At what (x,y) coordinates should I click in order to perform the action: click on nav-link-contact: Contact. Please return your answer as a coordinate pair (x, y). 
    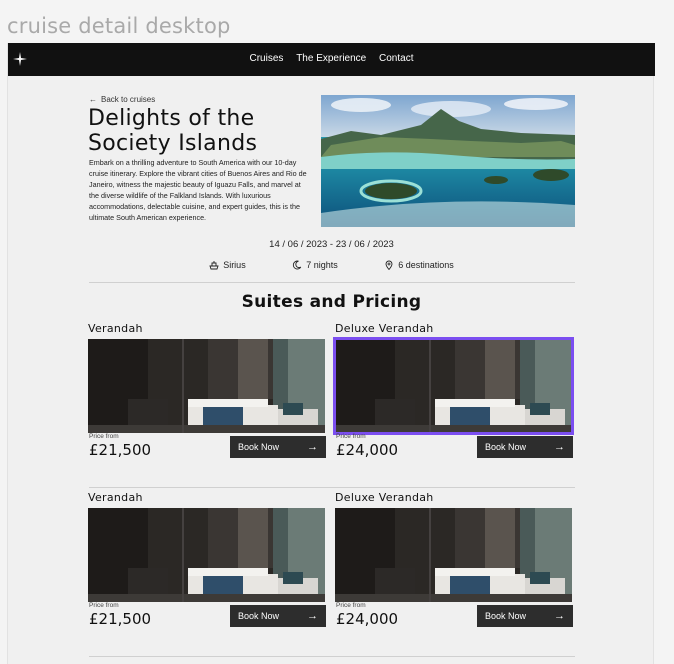
    Looking at the image, I should click on (396, 58).